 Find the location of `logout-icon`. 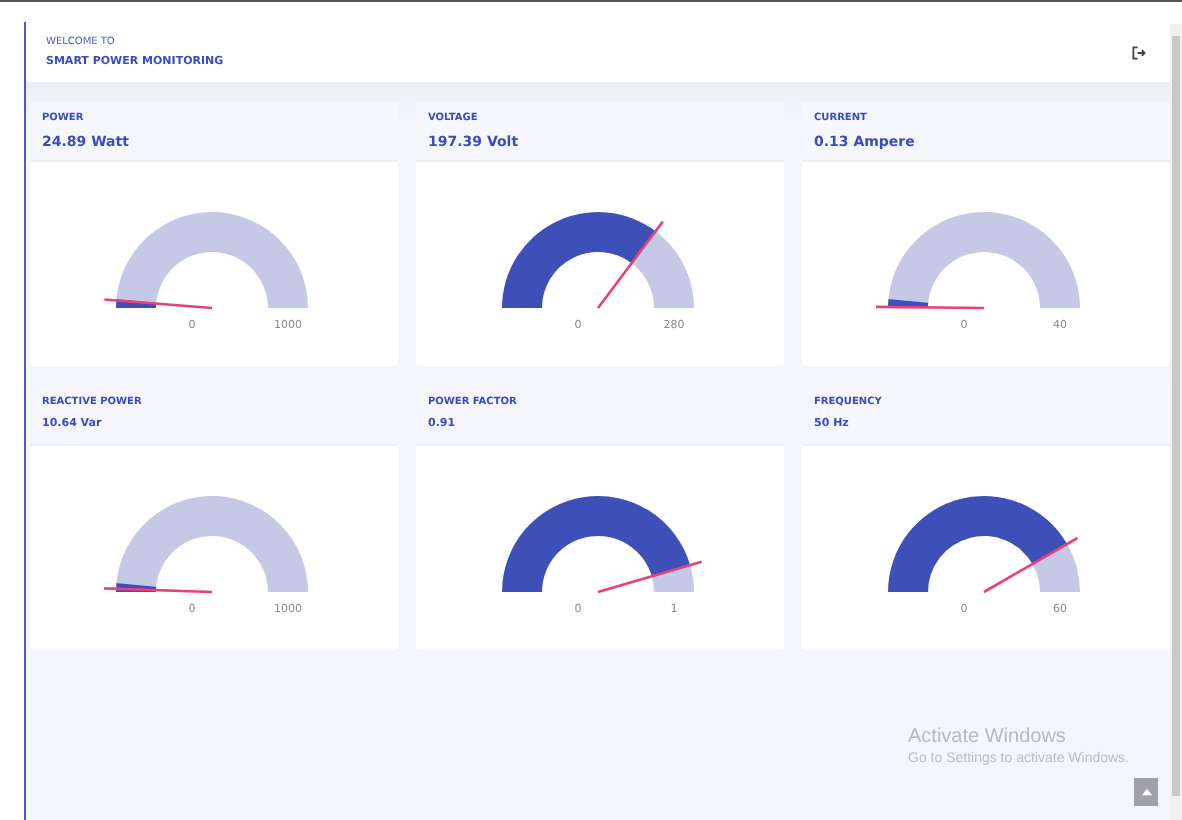

logout-icon is located at coordinates (1139, 52).